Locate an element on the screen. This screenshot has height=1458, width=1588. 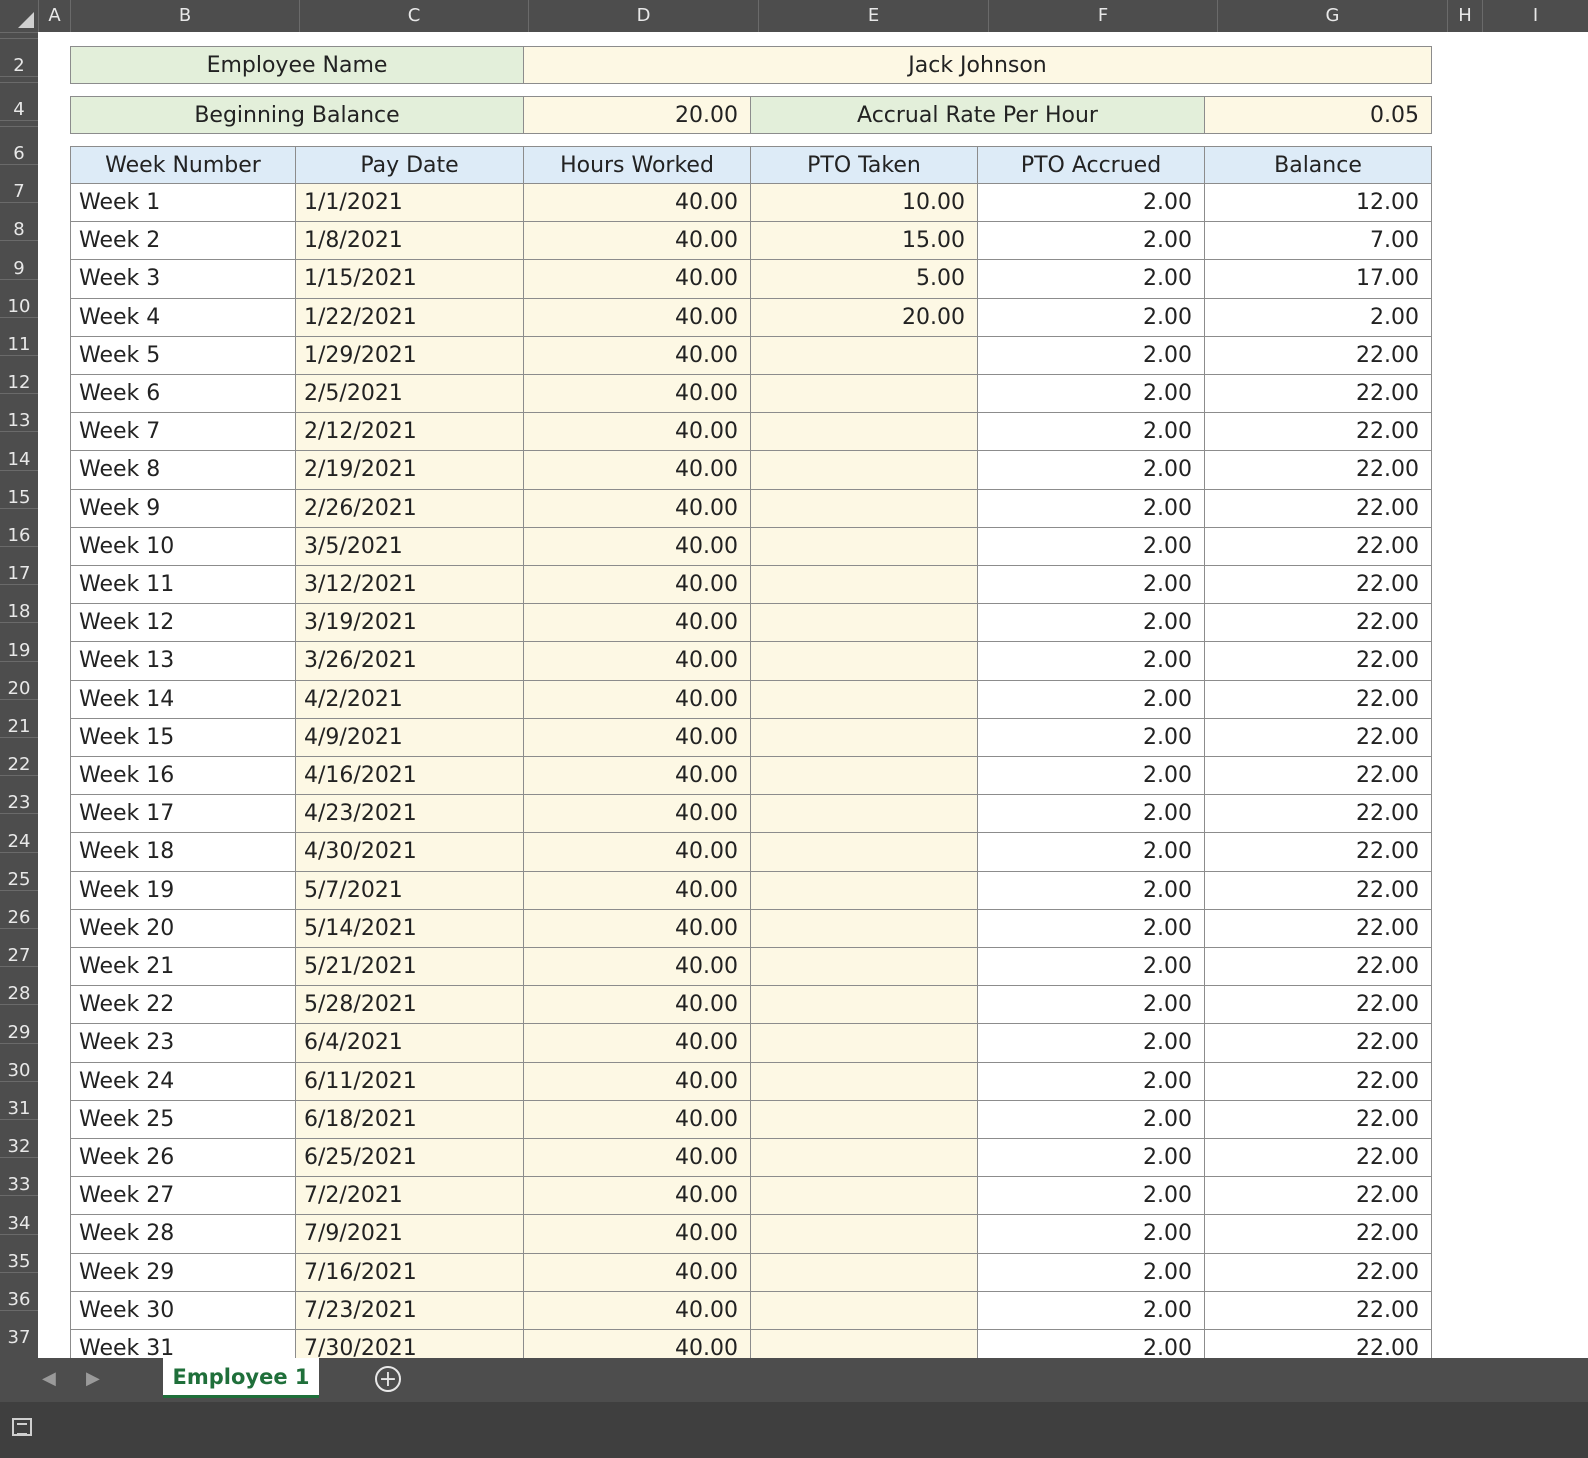
column-header-h: H is located at coordinates (1464, 16).